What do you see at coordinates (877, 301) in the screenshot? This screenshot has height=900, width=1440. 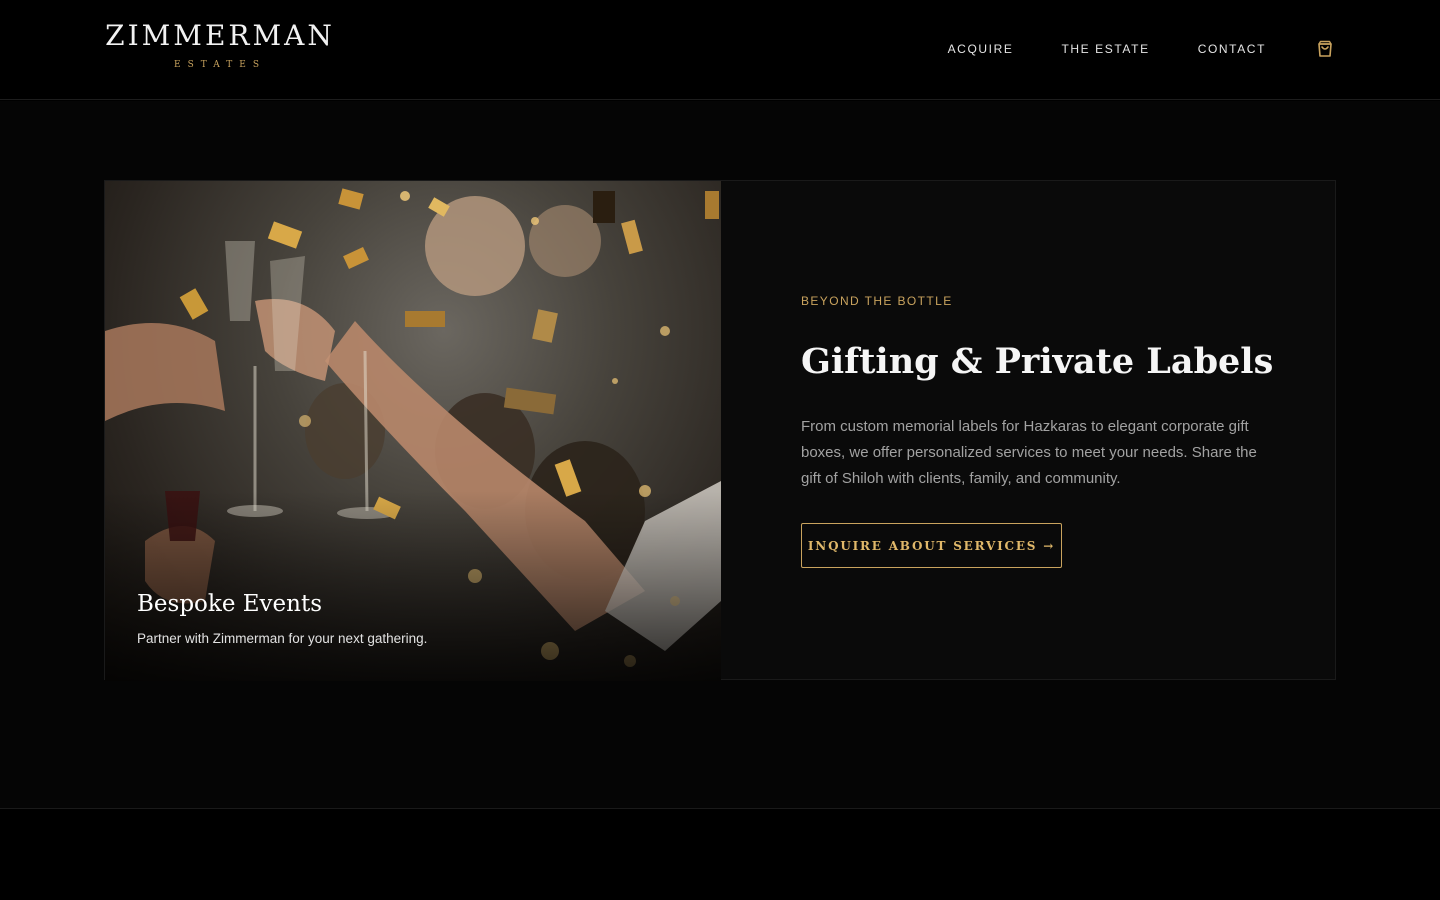 I see `eyebrow-label: BEYOND THE BOTTLE` at bounding box center [877, 301].